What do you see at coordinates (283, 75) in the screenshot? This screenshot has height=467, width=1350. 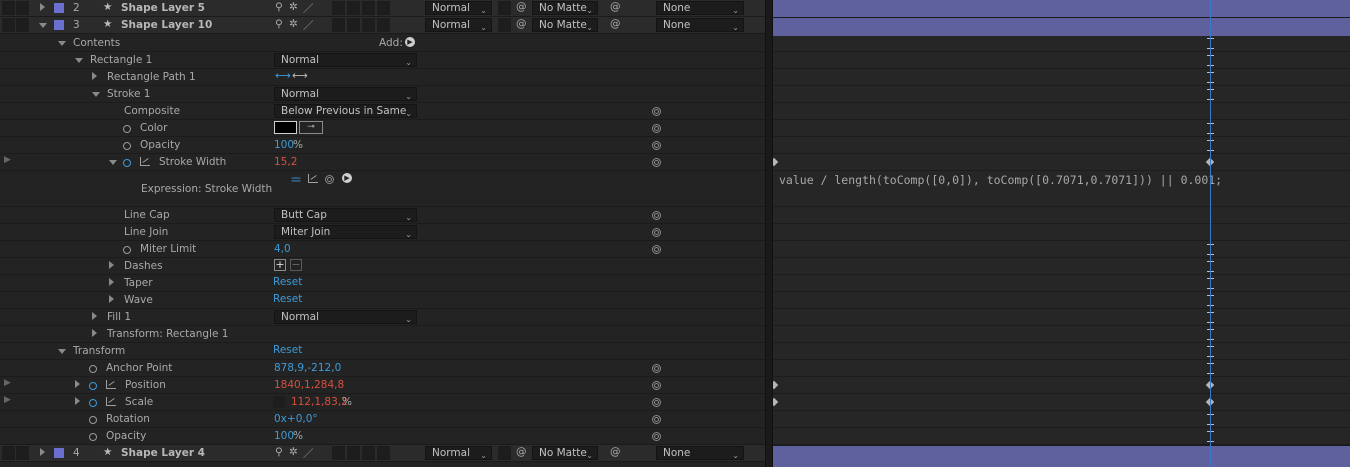 I see `path-direction-icon: ⟷` at bounding box center [283, 75].